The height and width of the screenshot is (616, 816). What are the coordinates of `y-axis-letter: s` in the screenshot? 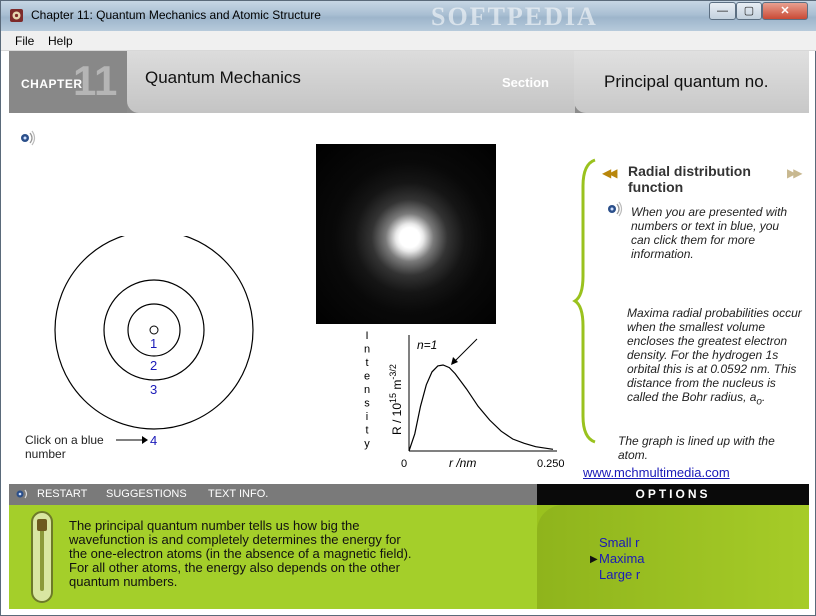 It's located at (367, 404).